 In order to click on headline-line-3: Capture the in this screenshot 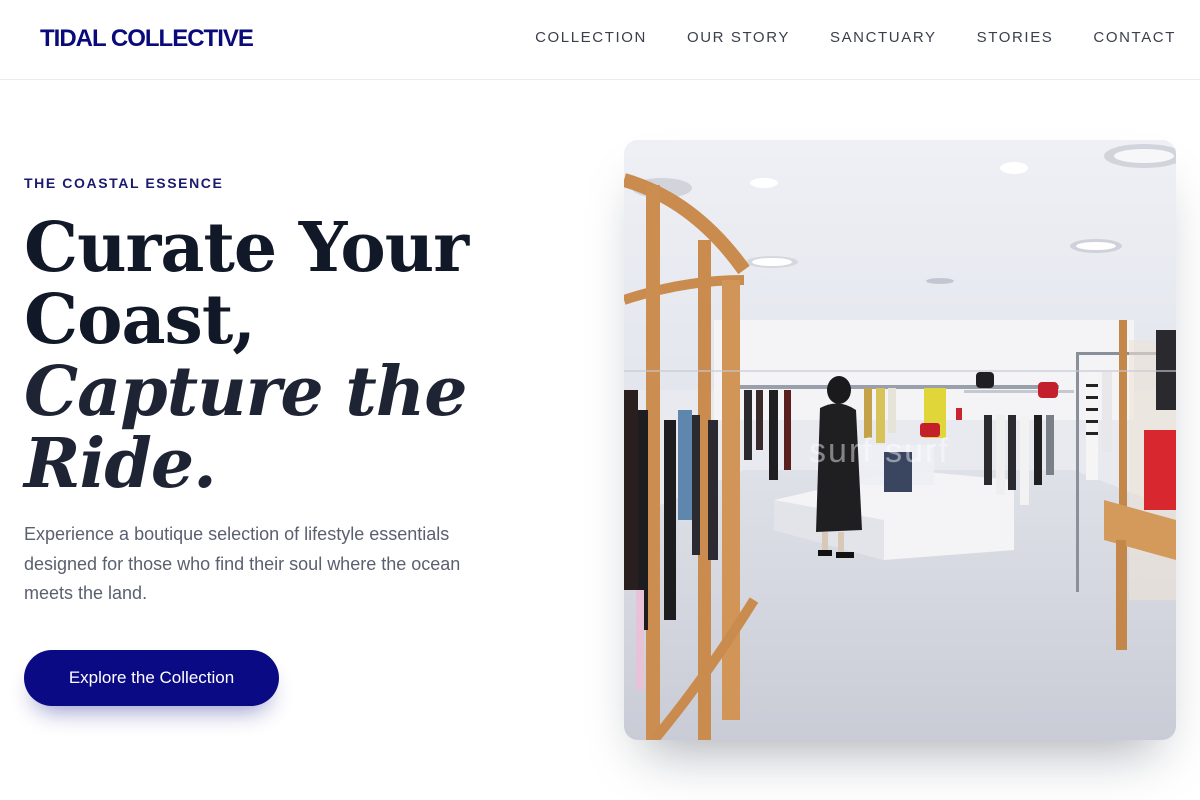, I will do `click(245, 392)`.